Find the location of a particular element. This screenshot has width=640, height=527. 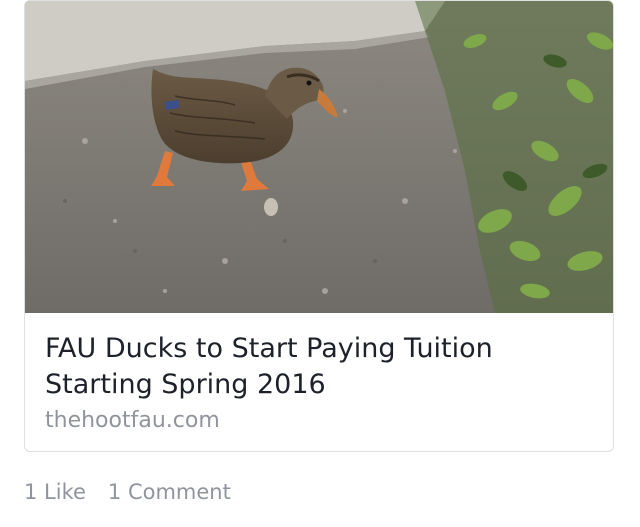

engagement-summary: 1 Like 1 Comment is located at coordinates (127, 492).